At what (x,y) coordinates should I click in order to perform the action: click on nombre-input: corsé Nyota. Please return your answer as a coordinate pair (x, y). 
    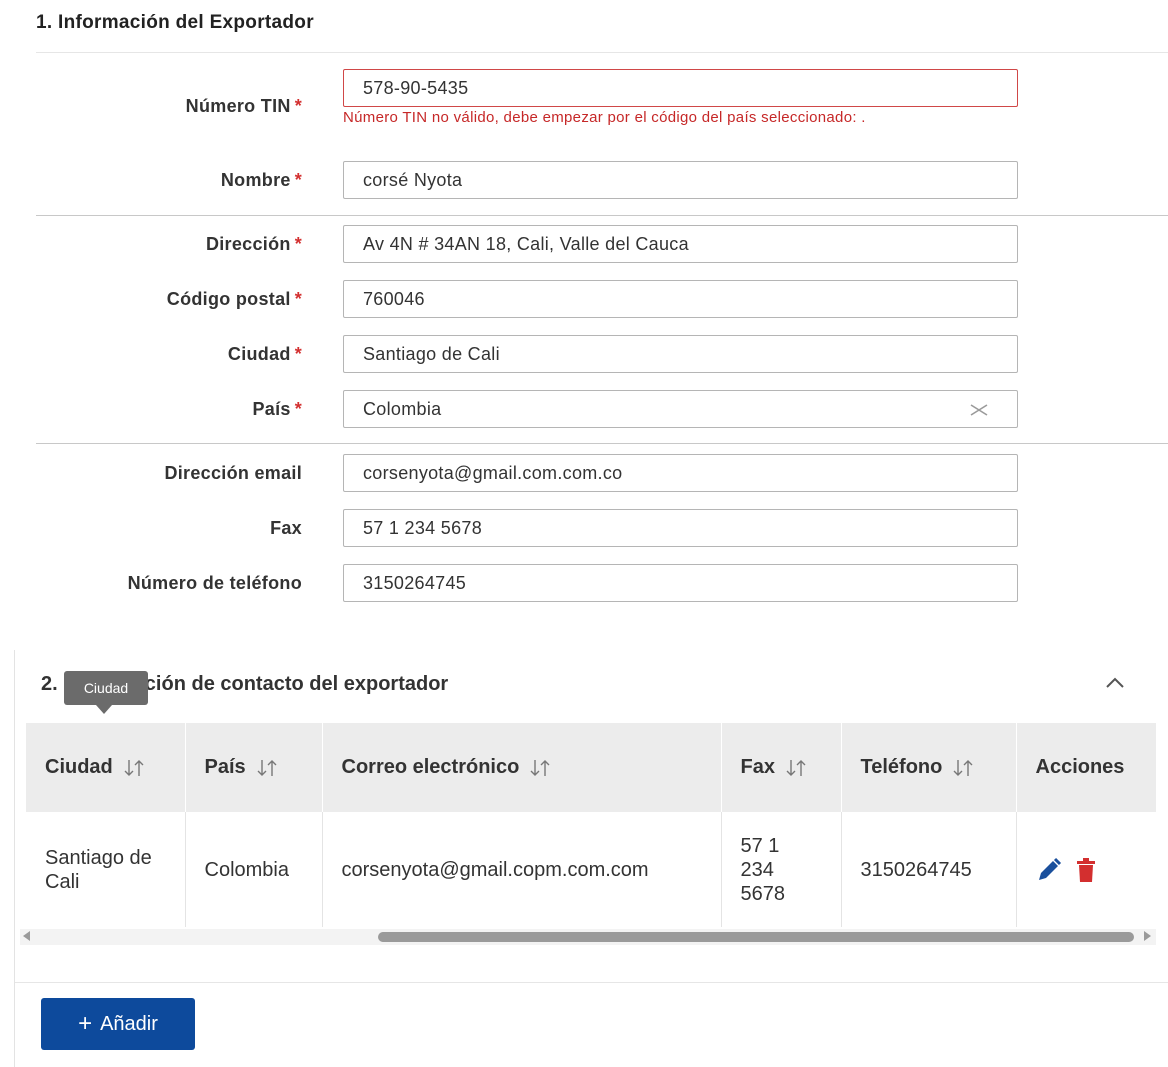
    Looking at the image, I should click on (680, 180).